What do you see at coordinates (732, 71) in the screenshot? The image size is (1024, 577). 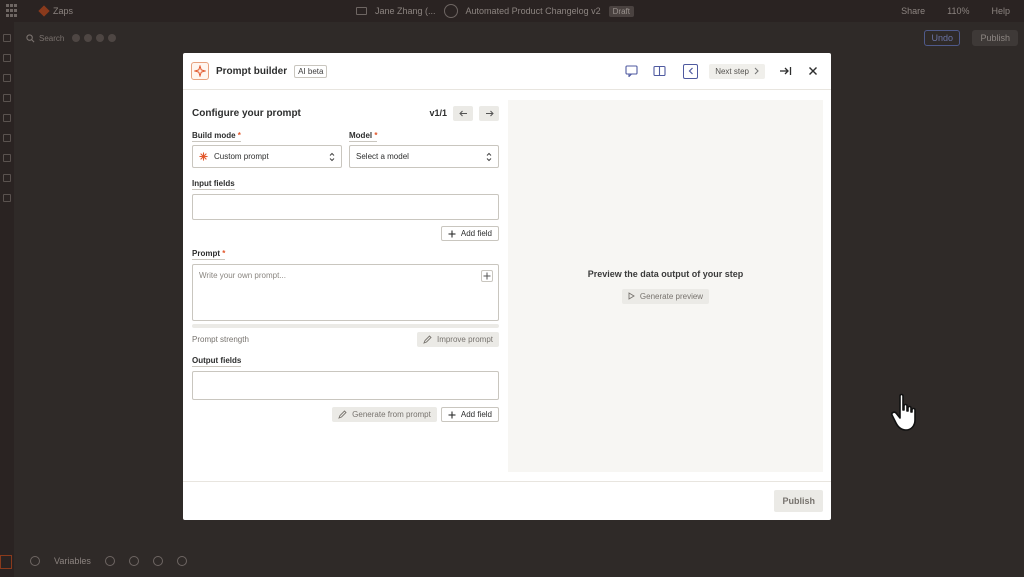 I see `next-step-label: Next step` at bounding box center [732, 71].